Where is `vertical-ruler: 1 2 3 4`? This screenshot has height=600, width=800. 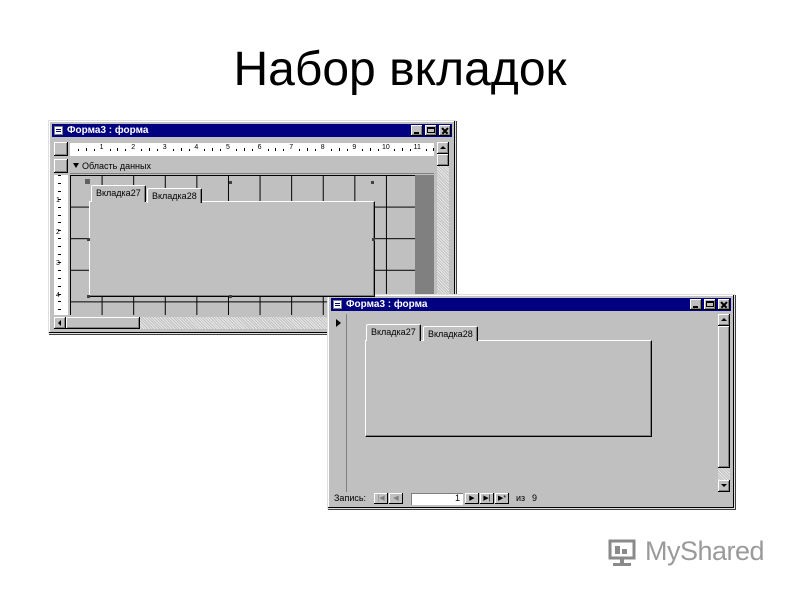
vertical-ruler: 1 2 3 4 is located at coordinates (61, 245).